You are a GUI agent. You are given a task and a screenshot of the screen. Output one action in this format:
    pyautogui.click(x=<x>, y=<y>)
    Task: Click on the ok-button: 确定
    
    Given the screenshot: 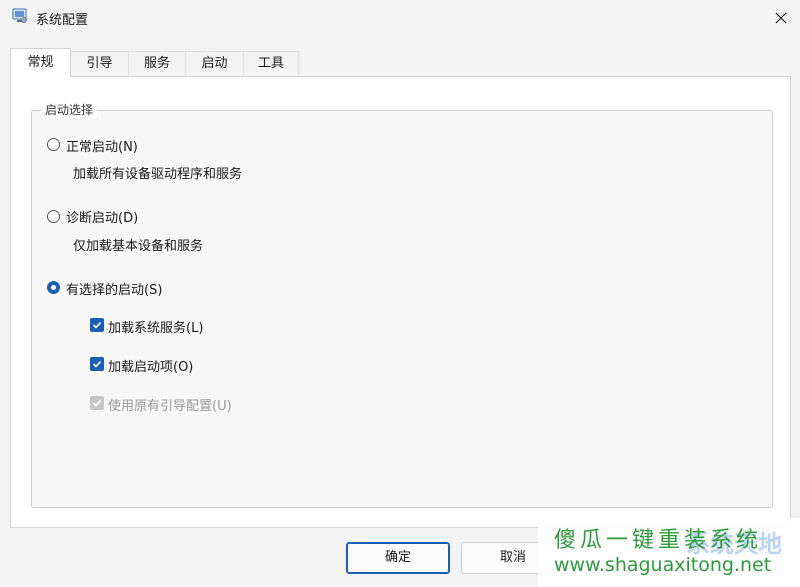 What is the action you would take?
    pyautogui.click(x=398, y=558)
    